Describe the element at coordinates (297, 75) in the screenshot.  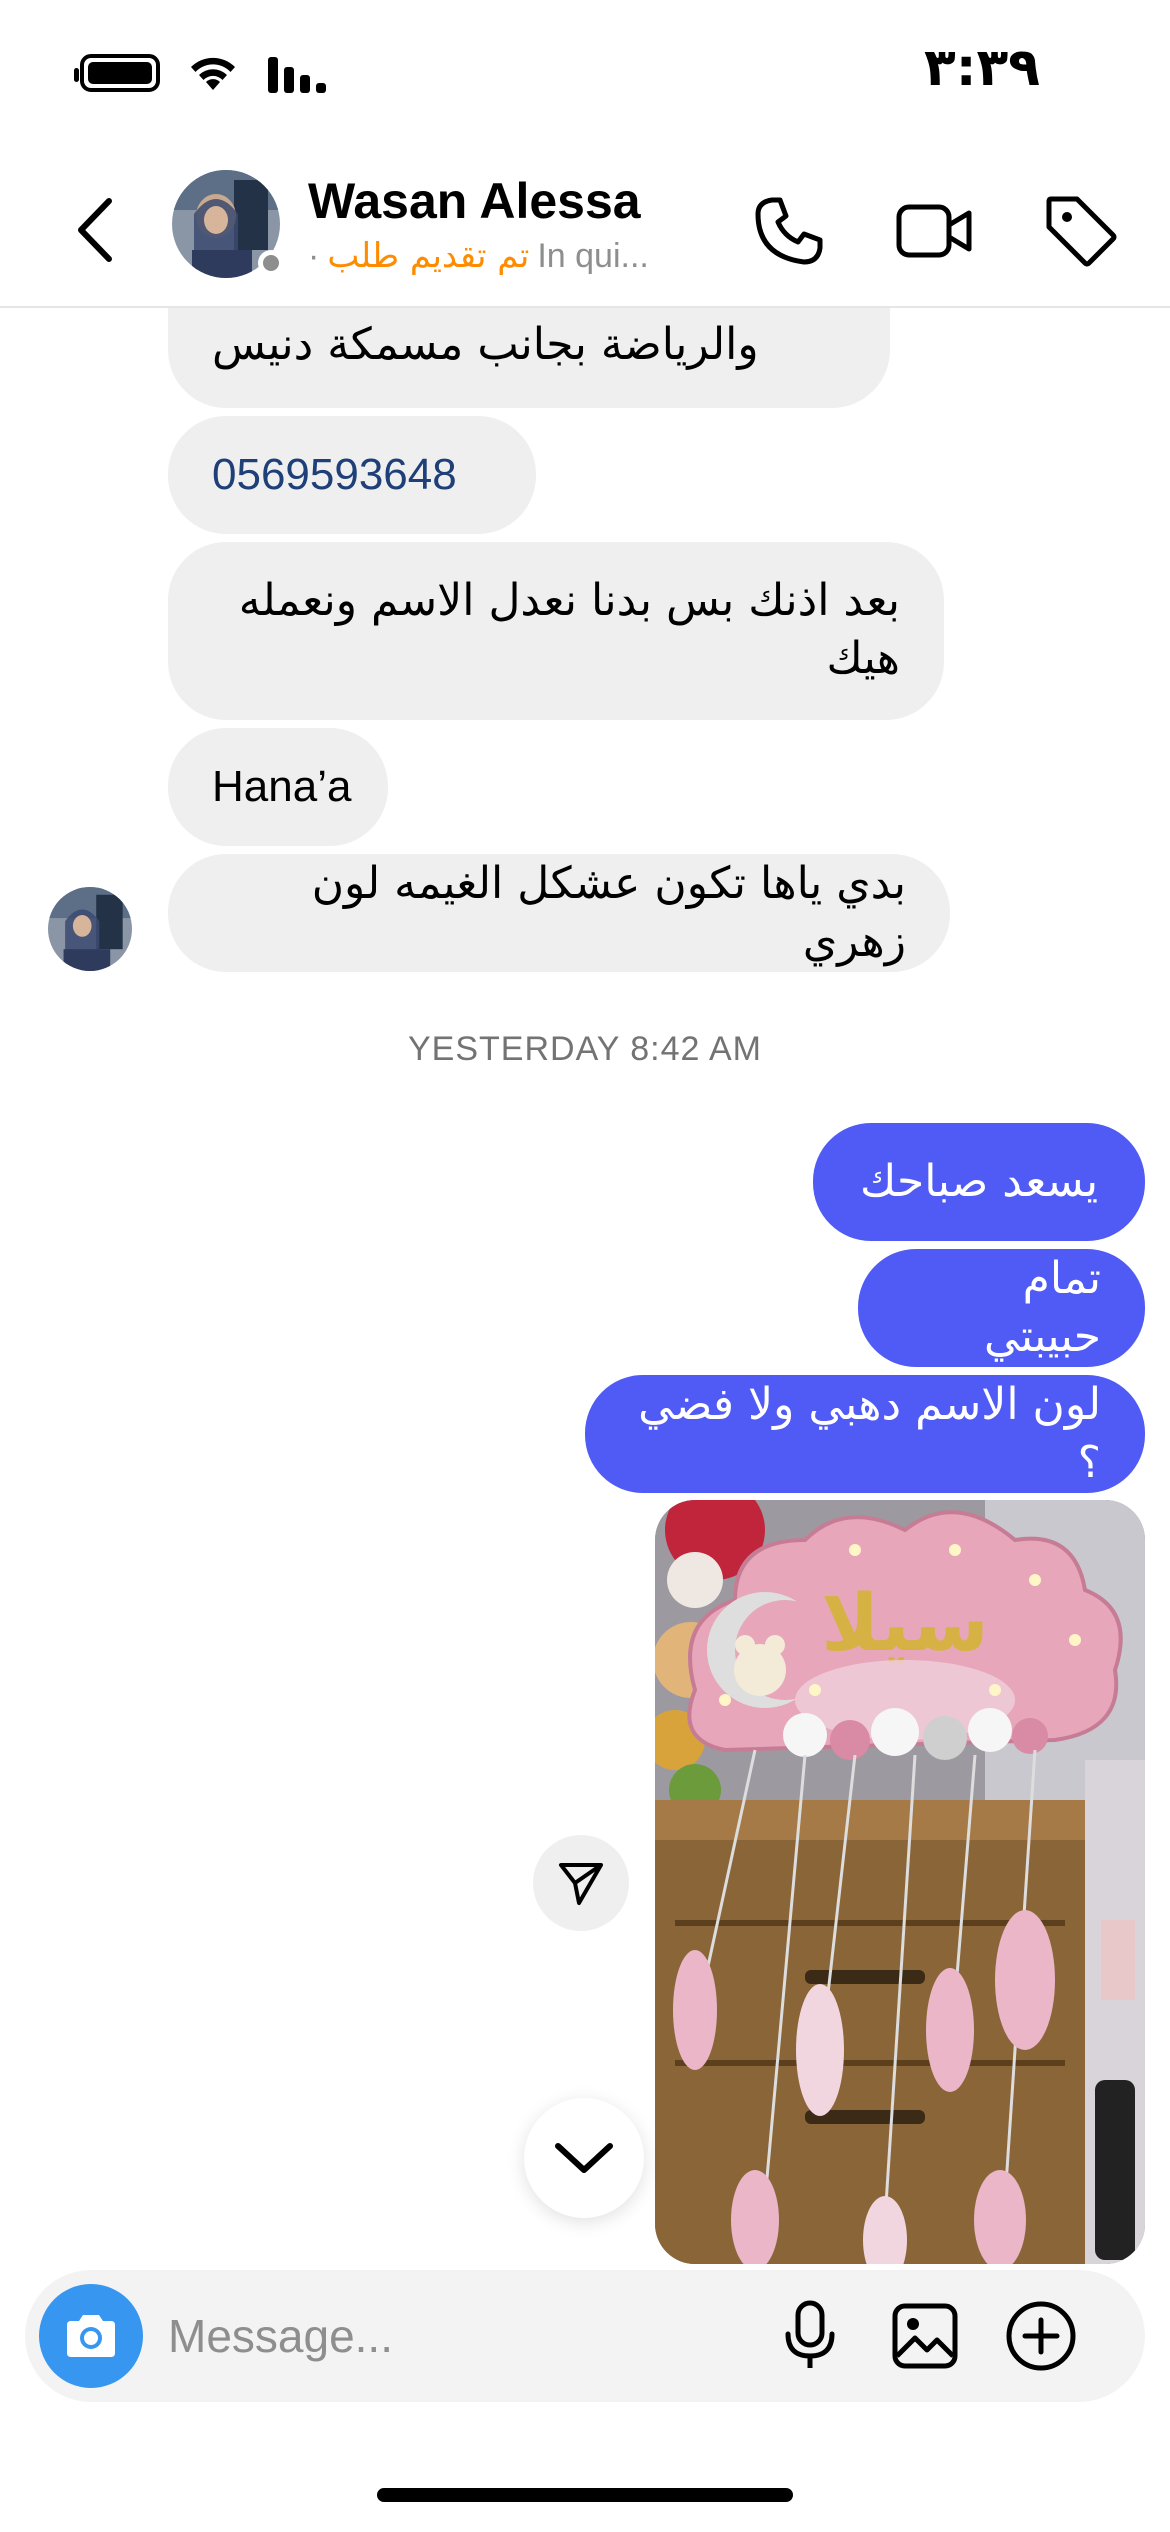
I see `signal-icon` at that location.